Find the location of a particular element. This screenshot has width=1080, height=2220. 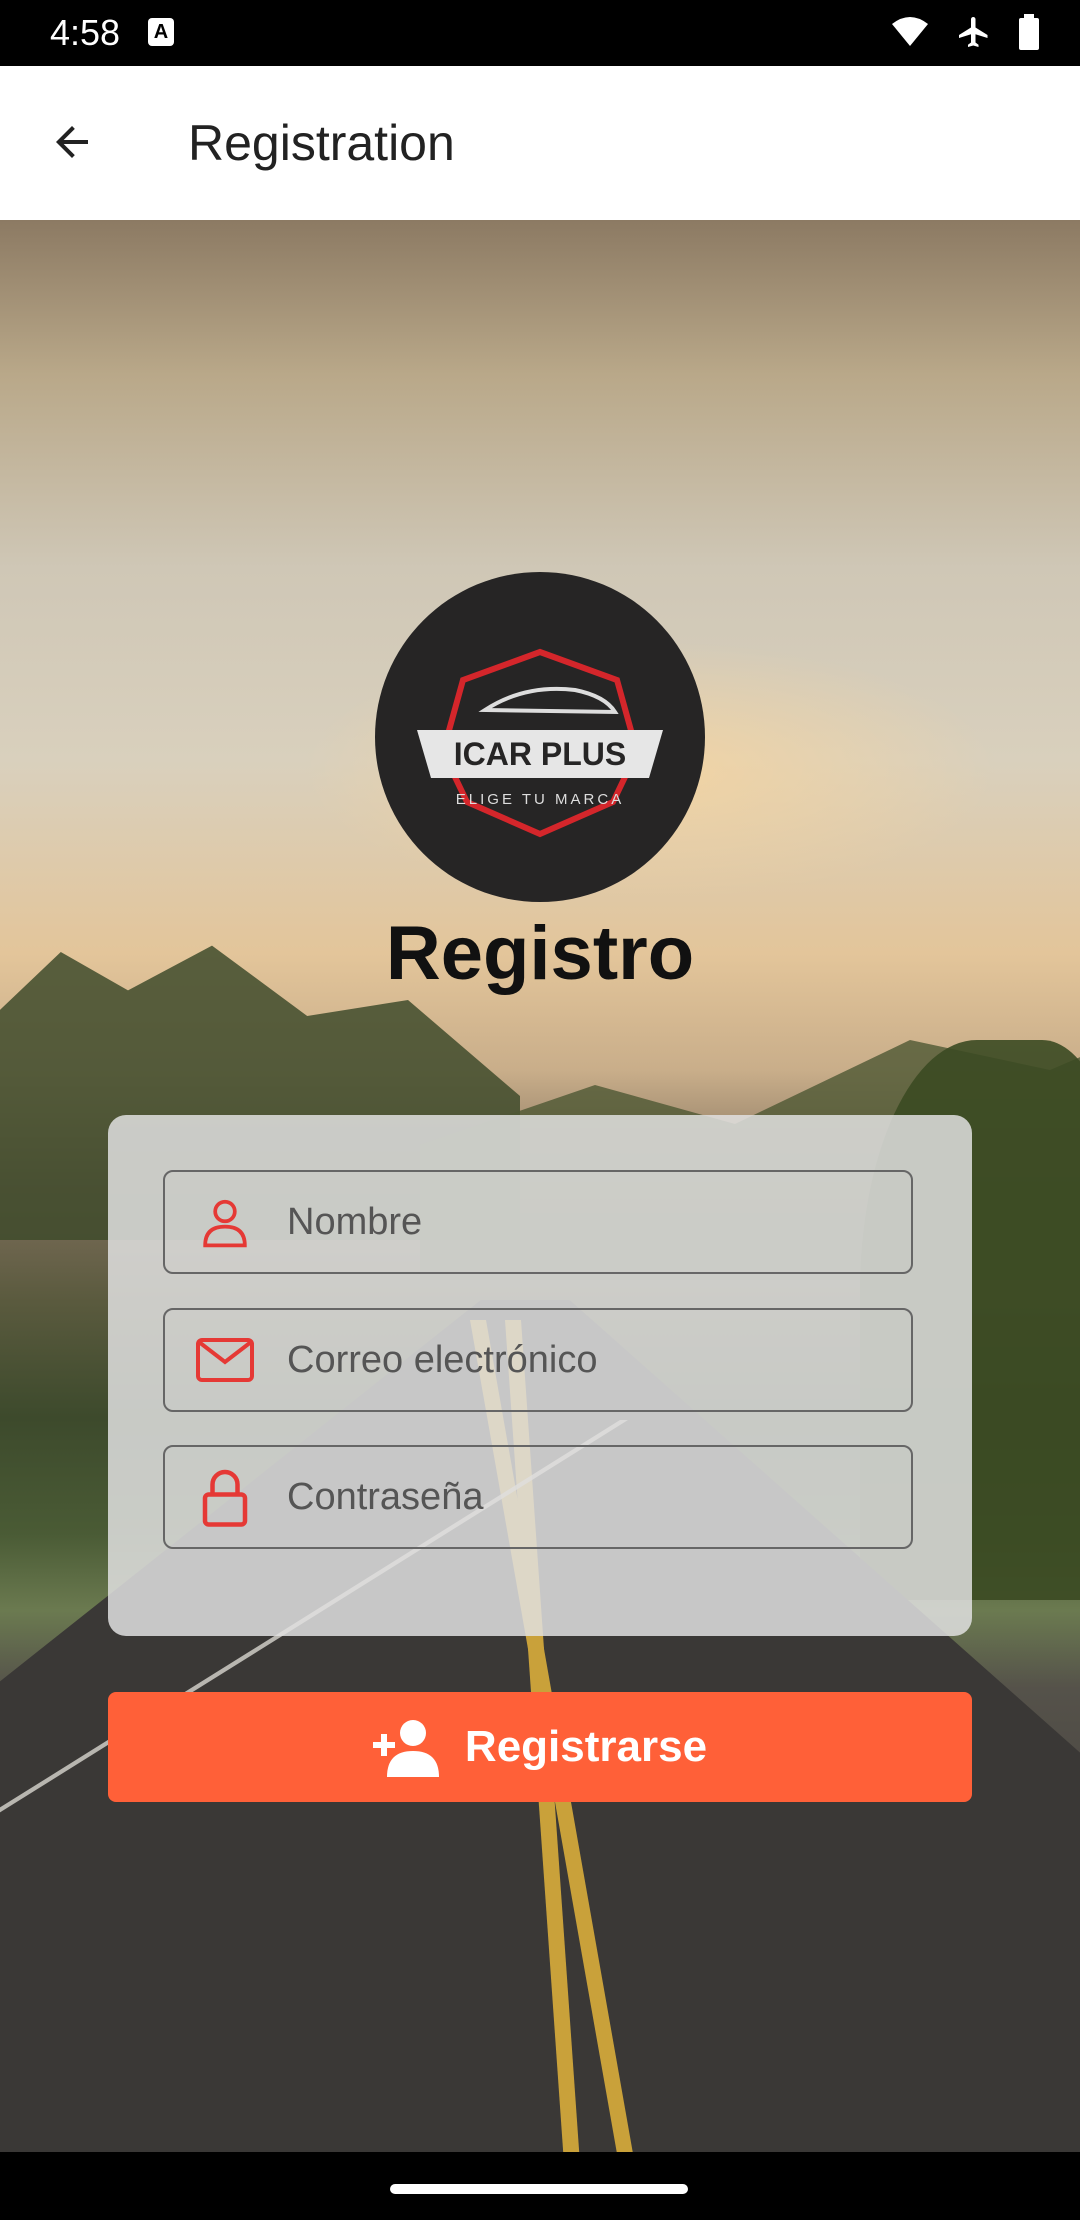

battery-icon is located at coordinates (1029, 32).